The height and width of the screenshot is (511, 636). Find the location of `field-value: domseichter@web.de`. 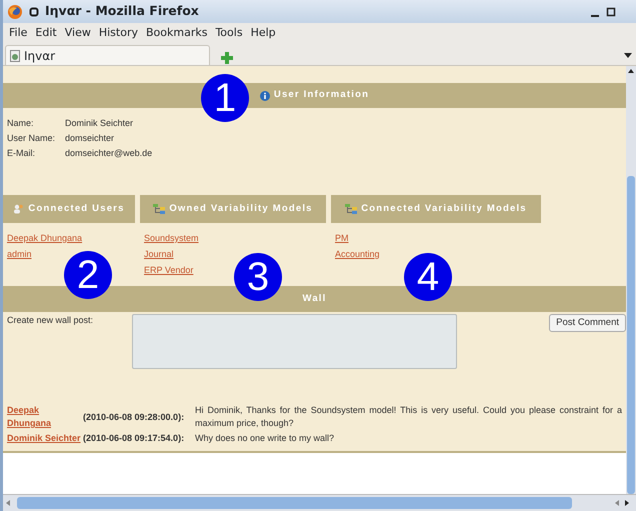

field-value: domseichter@web.de is located at coordinates (108, 153).